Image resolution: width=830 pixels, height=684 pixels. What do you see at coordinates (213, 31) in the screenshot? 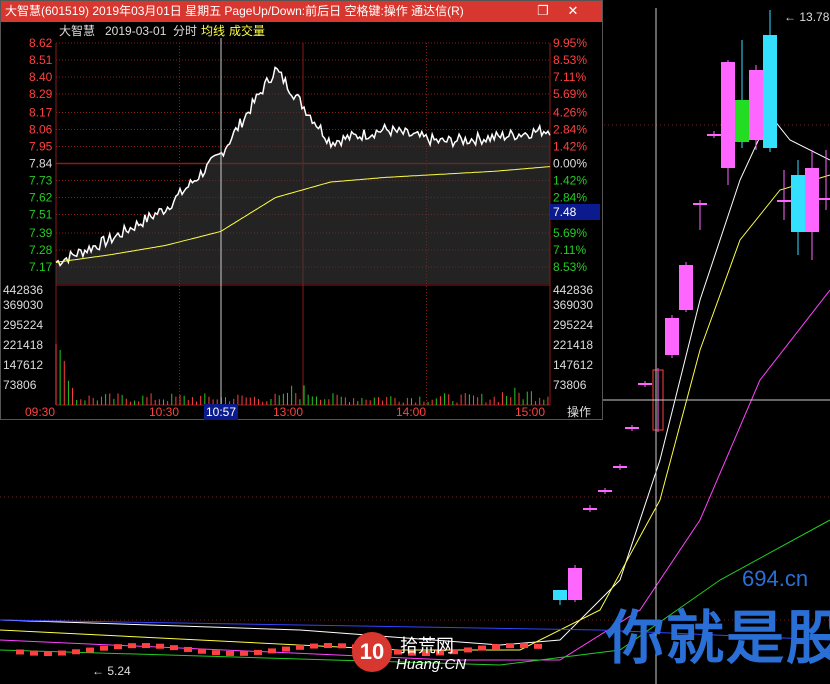
I see `avg-line-label: 均线` at bounding box center [213, 31].